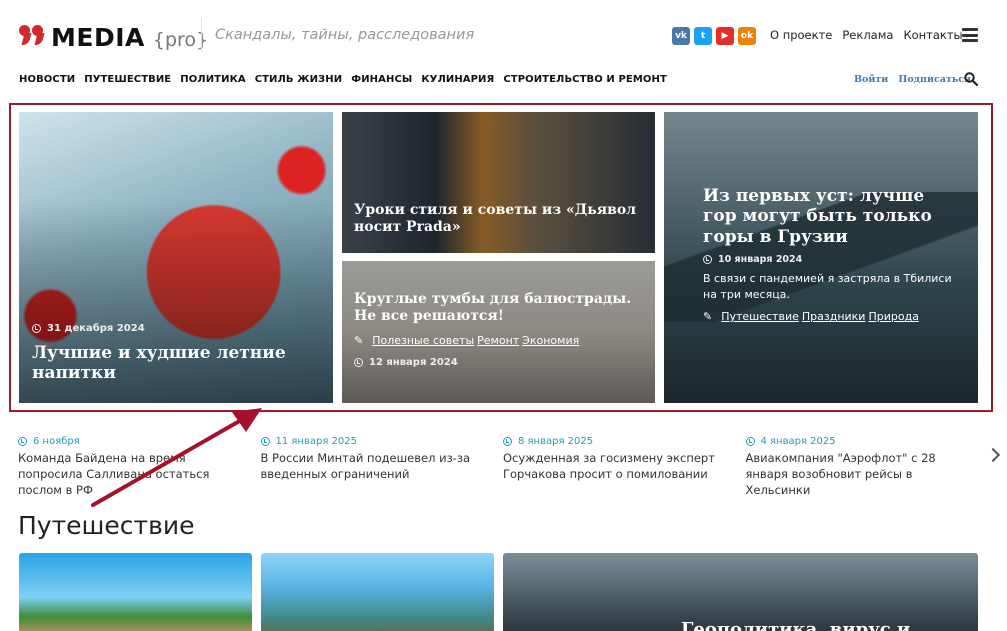  What do you see at coordinates (798, 441) in the screenshot?
I see `ticker-date: 4 января 2025` at bounding box center [798, 441].